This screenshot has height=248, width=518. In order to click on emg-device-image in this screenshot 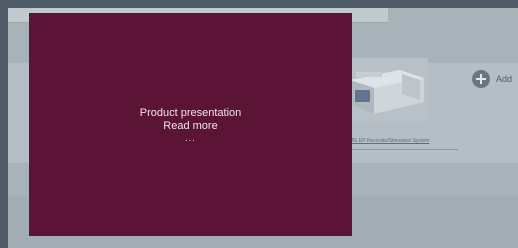, I will do `click(386, 90)`.